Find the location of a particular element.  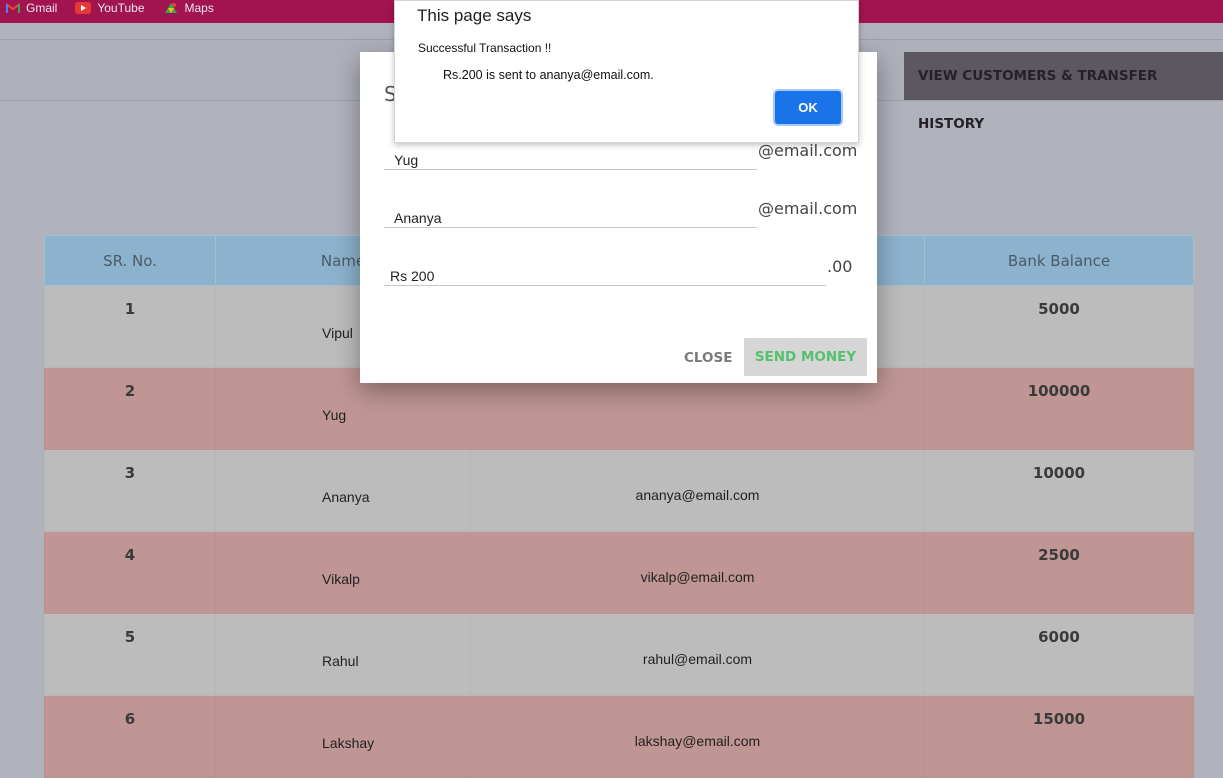

header-bank-balance: Bank Balance is located at coordinates (1059, 260).